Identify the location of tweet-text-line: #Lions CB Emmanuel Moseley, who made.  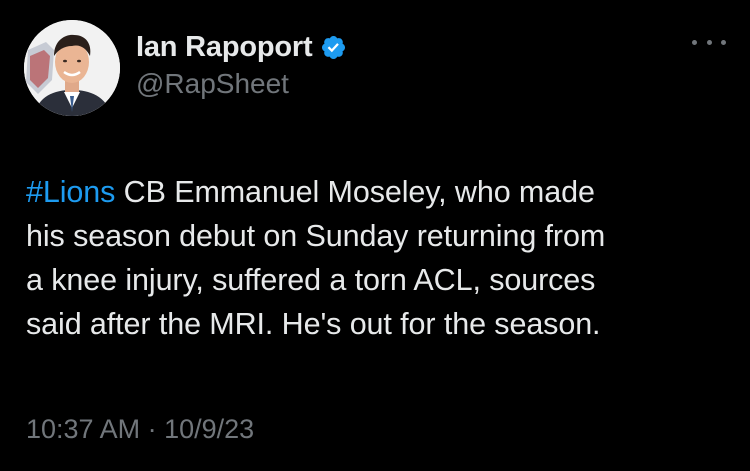
(381, 192).